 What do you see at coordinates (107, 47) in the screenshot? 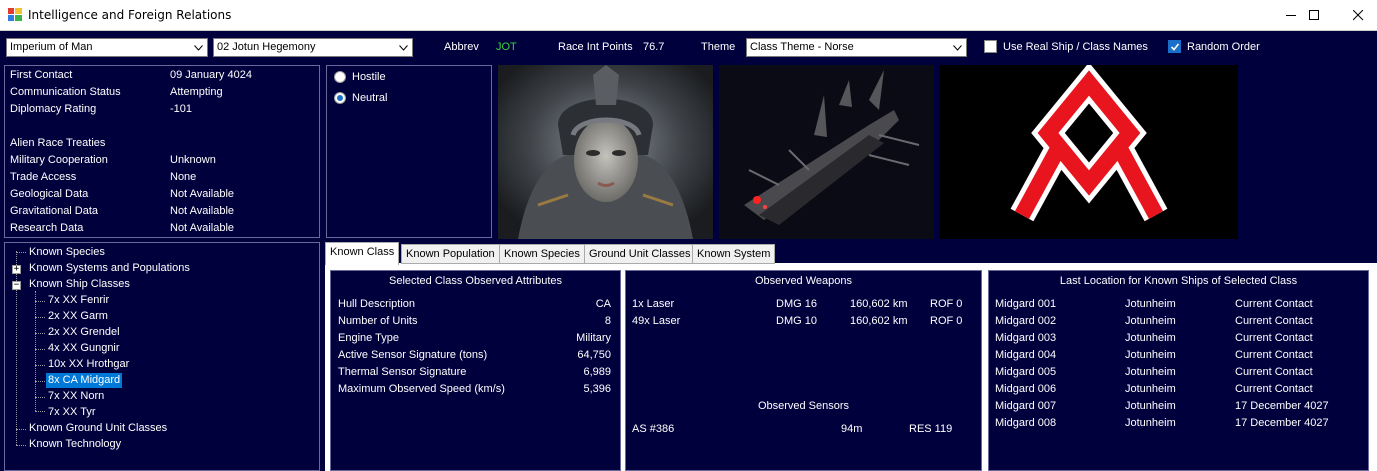
I see `player-race-select: Imperium of Man` at bounding box center [107, 47].